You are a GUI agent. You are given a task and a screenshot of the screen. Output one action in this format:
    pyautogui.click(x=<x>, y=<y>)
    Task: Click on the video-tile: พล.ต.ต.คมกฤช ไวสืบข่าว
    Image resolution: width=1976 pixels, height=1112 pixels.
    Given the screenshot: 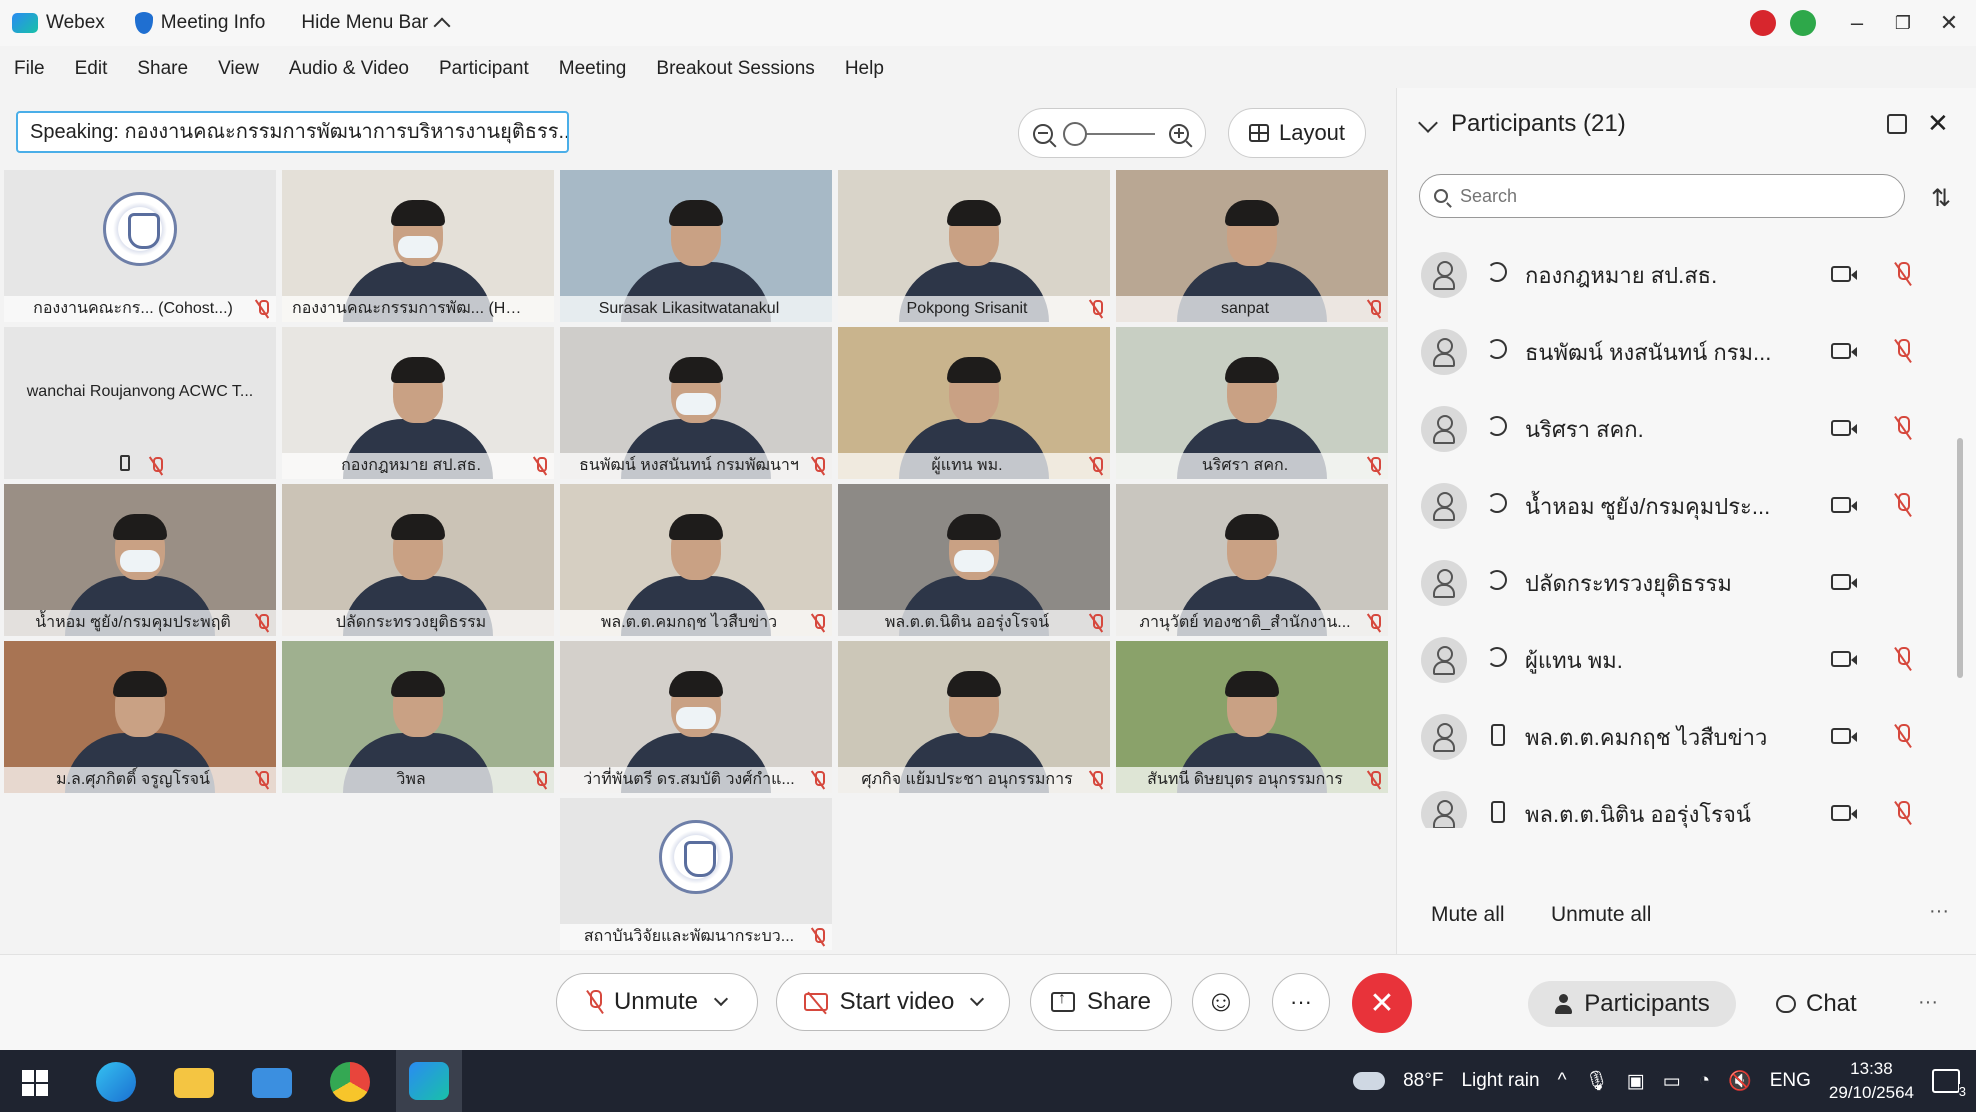 What is the action you would take?
    pyautogui.click(x=696, y=560)
    